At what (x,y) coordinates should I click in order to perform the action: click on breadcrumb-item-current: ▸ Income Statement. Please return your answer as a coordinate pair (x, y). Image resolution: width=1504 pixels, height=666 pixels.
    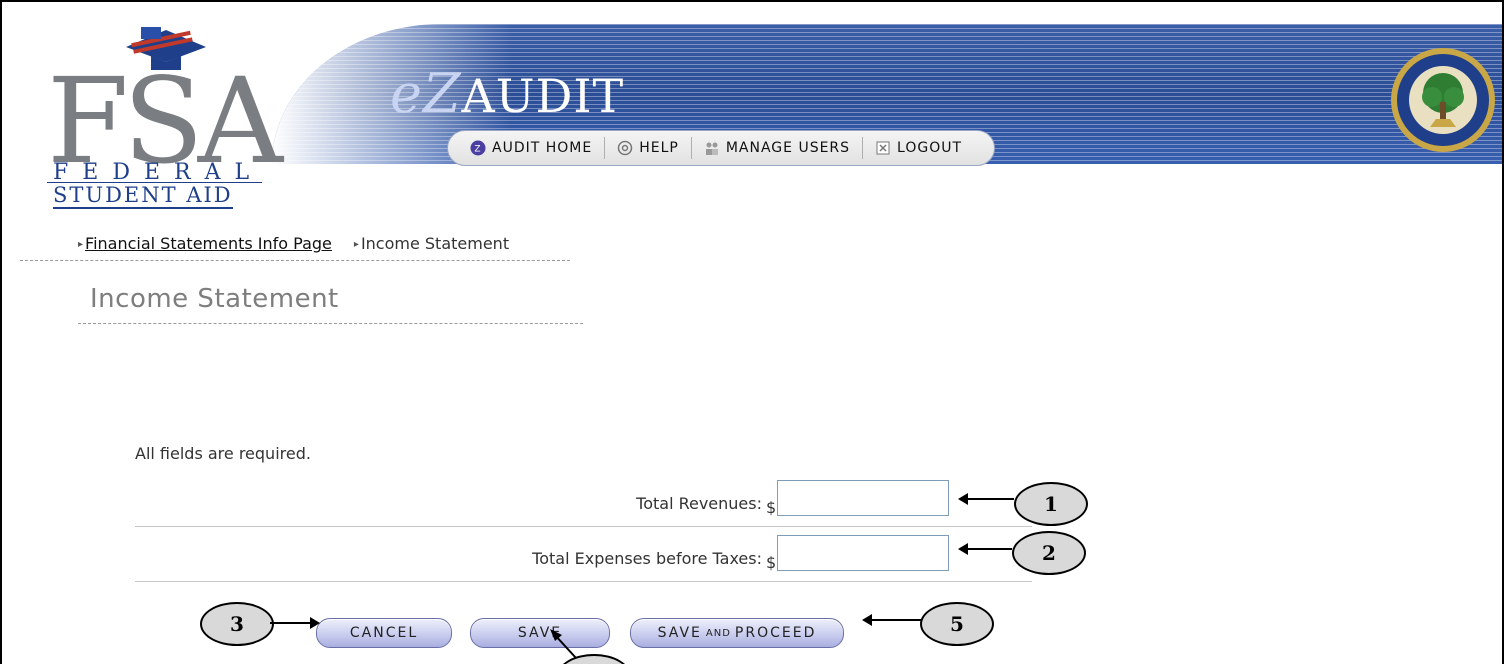
    Looking at the image, I should click on (431, 243).